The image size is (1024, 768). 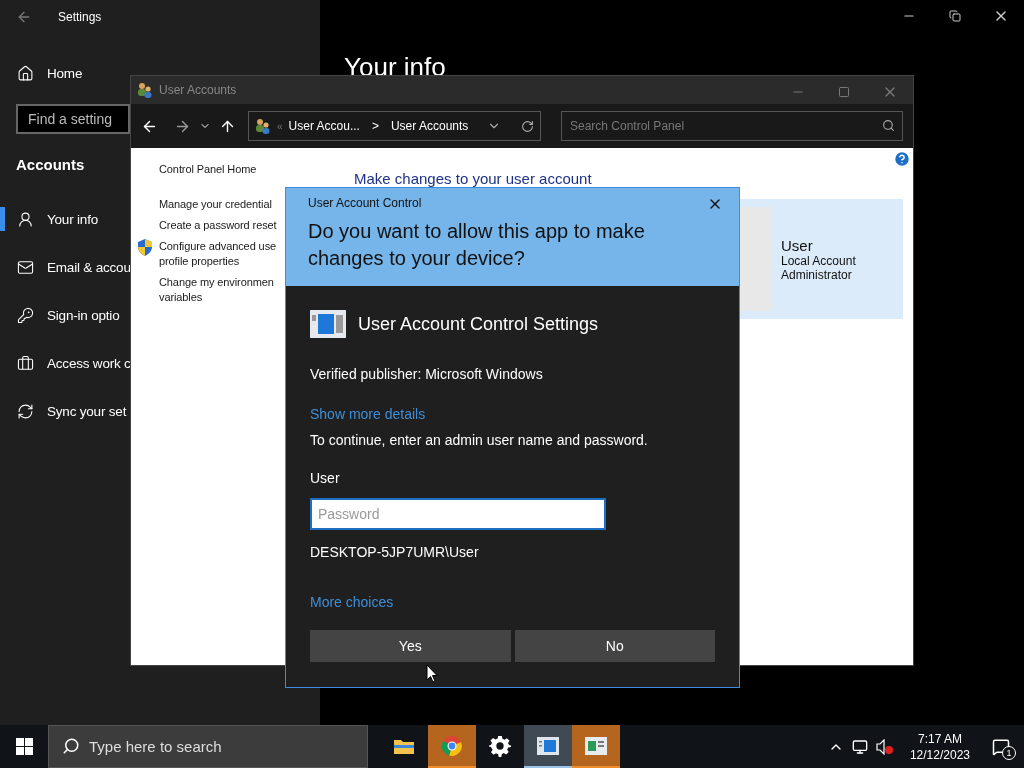 I want to click on sidebar-link: Create a password reset, so click(x=218, y=225).